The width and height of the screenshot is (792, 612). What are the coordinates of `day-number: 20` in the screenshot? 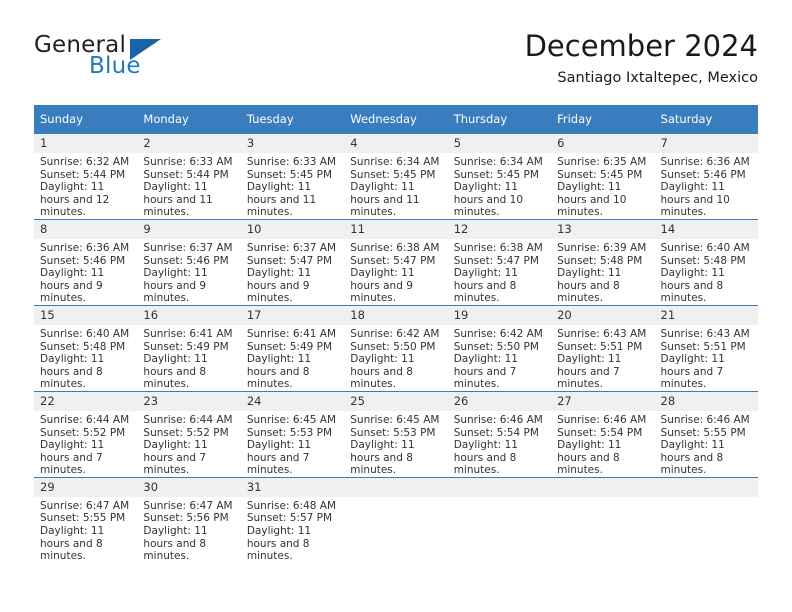 It's located at (603, 315).